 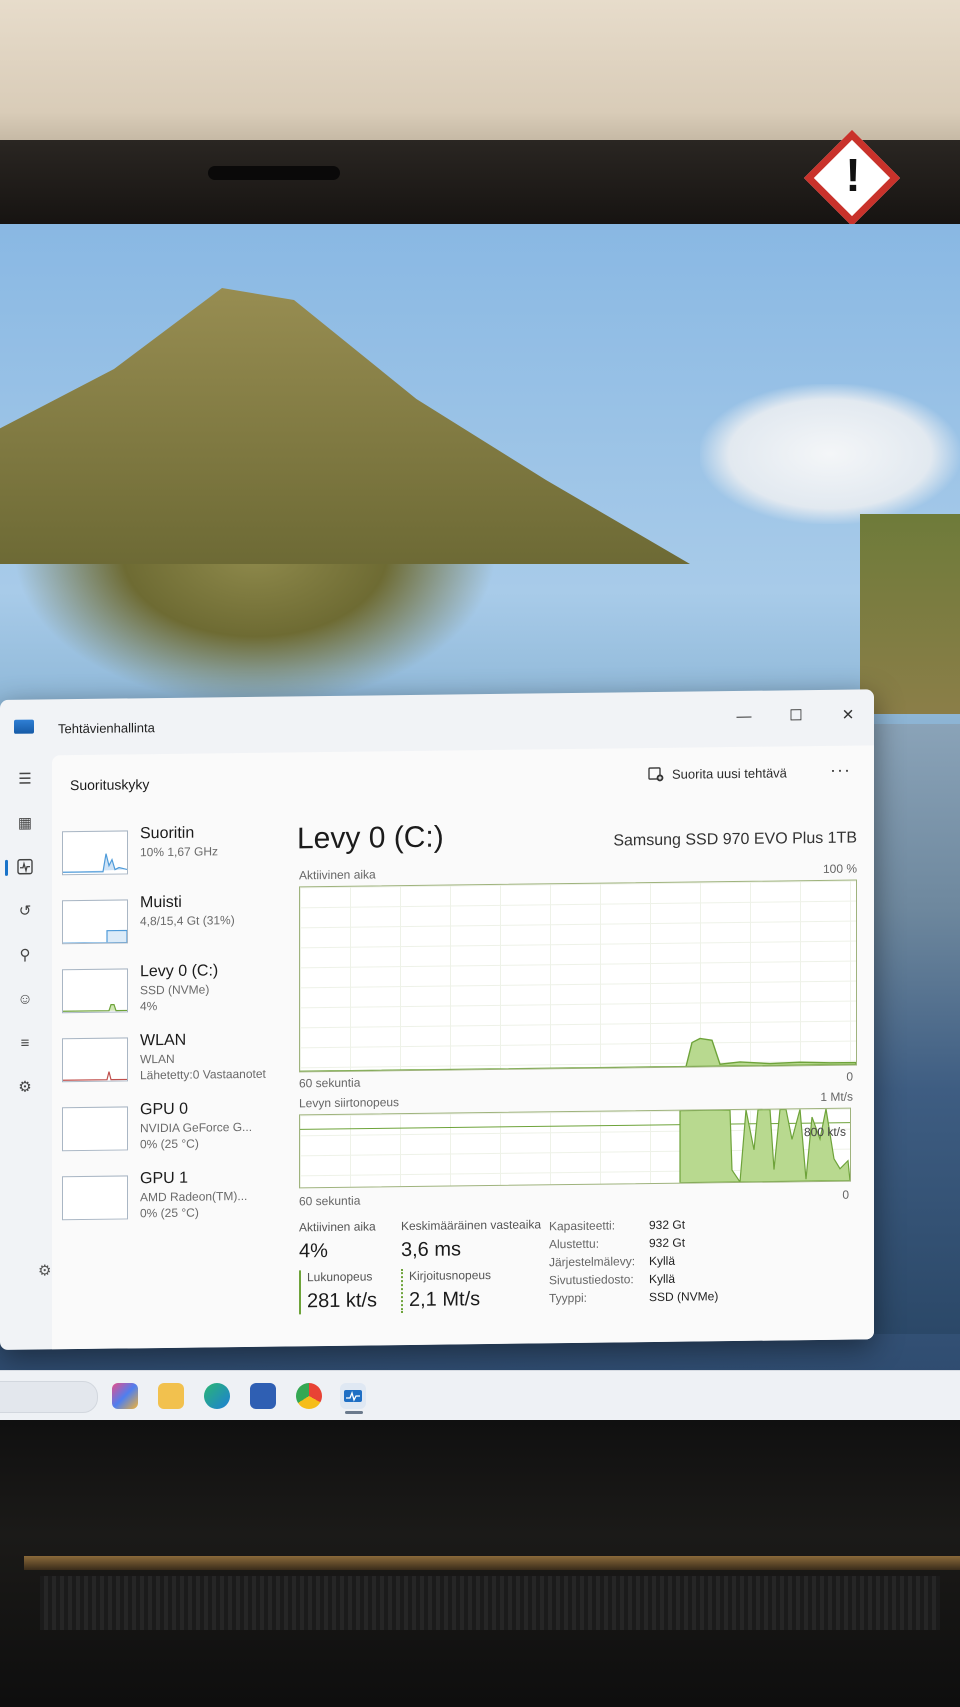 I want to click on property-key: Tyyppi:, so click(x=568, y=1298).